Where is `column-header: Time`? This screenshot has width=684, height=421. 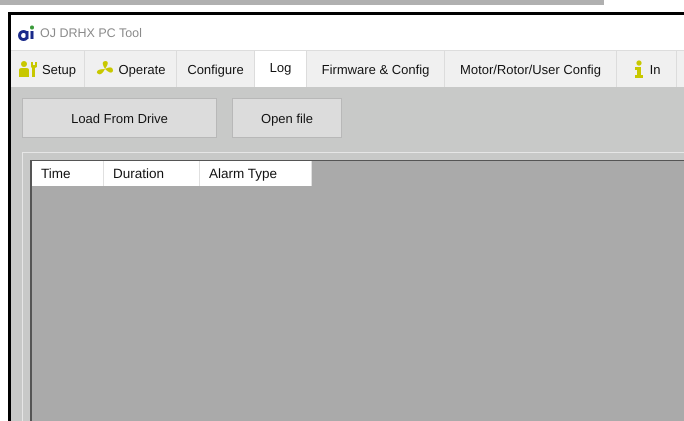
column-header: Time is located at coordinates (68, 173).